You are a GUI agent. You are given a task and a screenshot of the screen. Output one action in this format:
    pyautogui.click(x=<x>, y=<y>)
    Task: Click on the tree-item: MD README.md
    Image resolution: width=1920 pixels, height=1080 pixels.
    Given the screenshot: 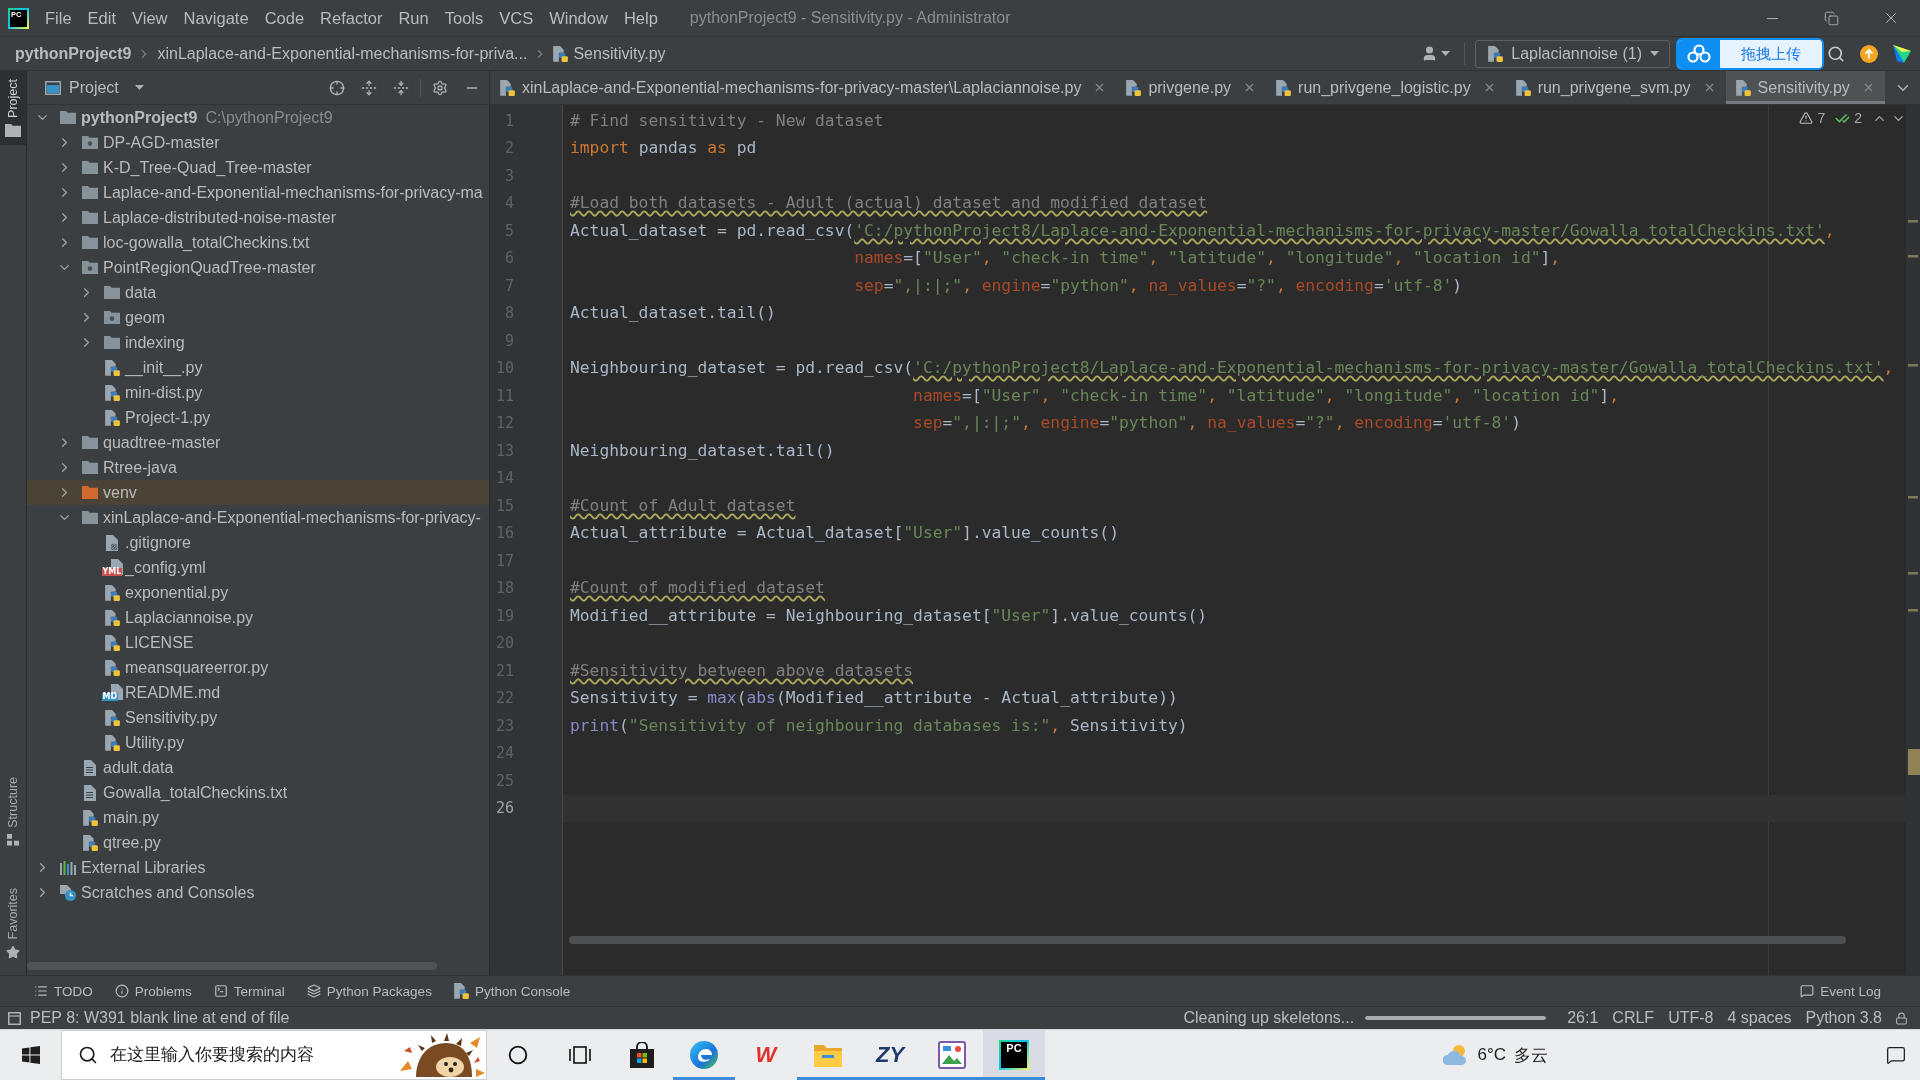 What is the action you would take?
    pyautogui.click(x=258, y=692)
    